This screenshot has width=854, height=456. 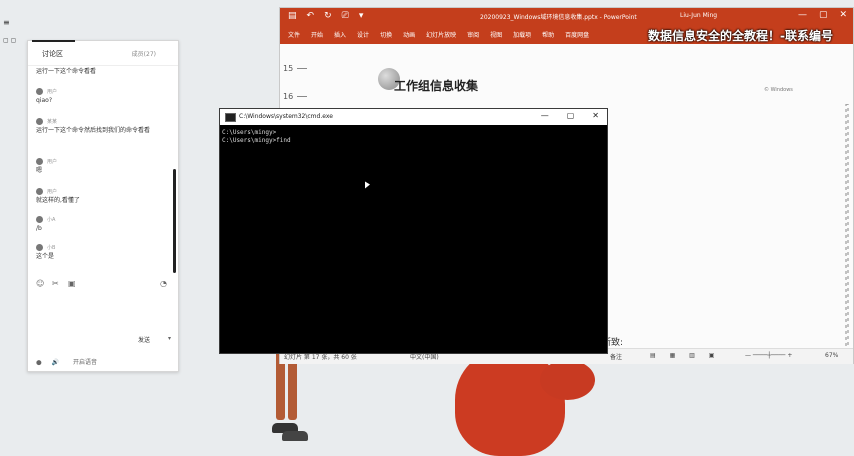 I want to click on tab-home: 开始, so click(x=317, y=34).